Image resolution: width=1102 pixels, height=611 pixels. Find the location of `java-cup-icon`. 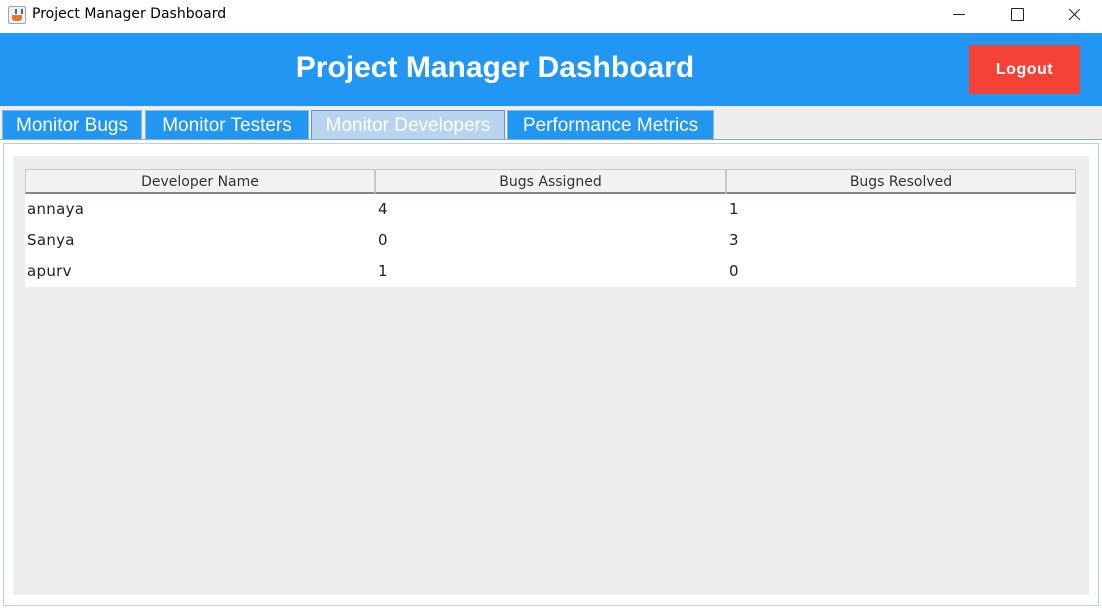

java-cup-icon is located at coordinates (17, 15).